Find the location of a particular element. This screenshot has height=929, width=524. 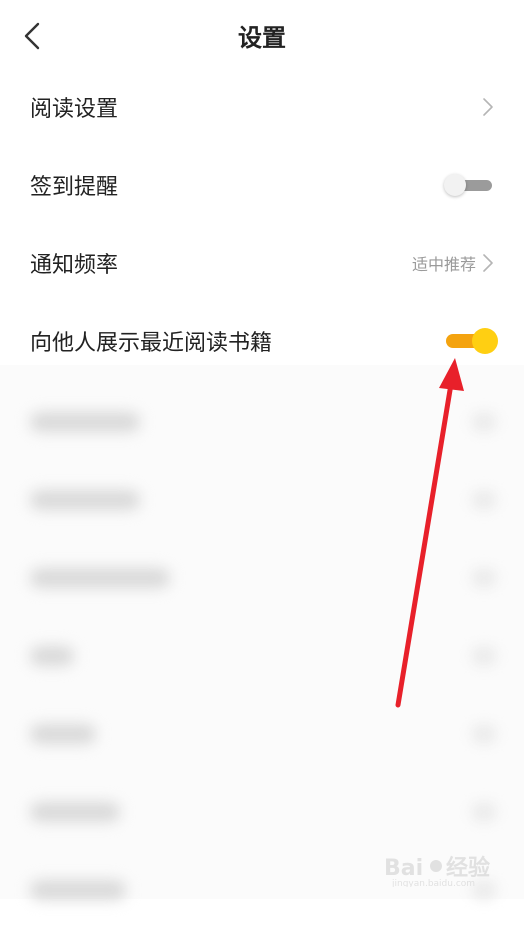

setting-value: 适中推荐 is located at coordinates (443, 264).